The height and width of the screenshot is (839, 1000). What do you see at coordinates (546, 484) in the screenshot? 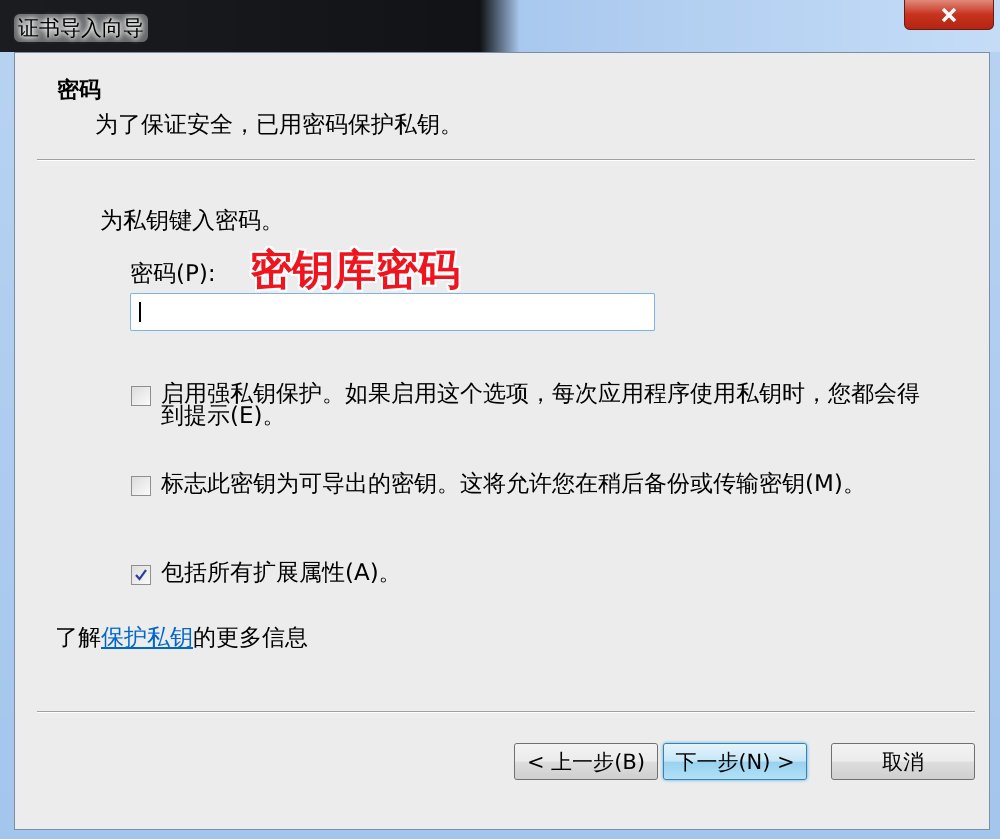
I see `option-label: 标志此密钥为可导出的密钥。这将允许您在稍后备份或传输密钥(M)。` at bounding box center [546, 484].